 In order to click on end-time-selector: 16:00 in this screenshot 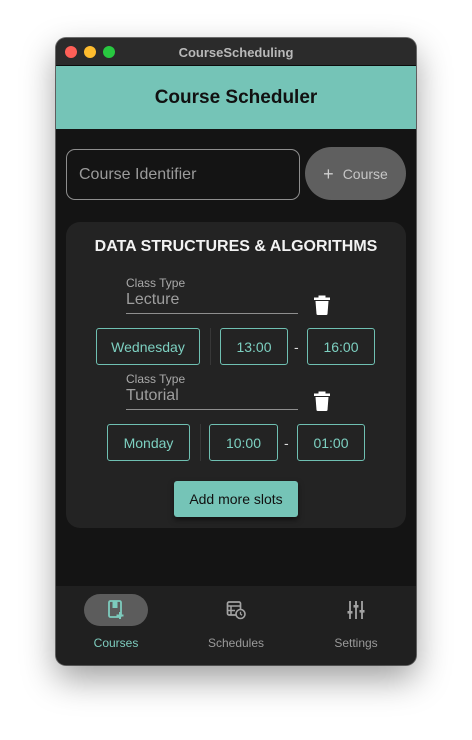, I will do `click(341, 346)`.